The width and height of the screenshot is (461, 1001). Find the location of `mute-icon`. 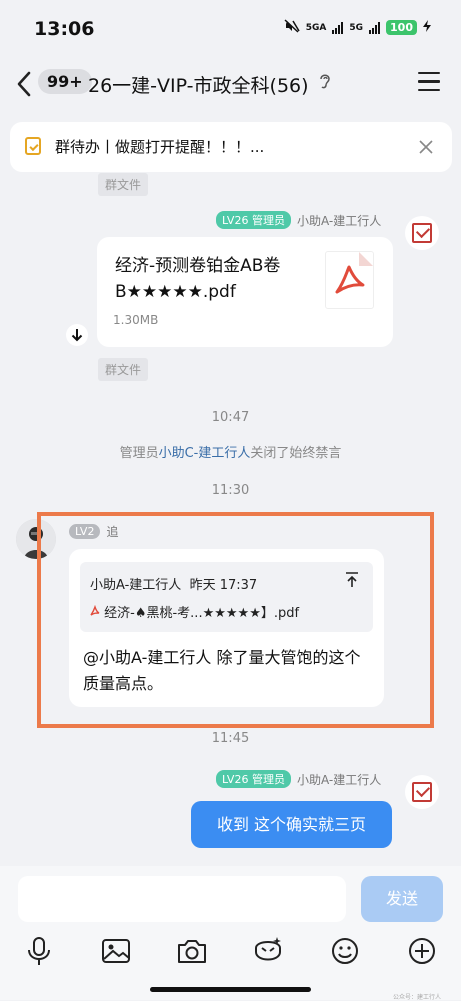

mute-icon is located at coordinates (292, 27).